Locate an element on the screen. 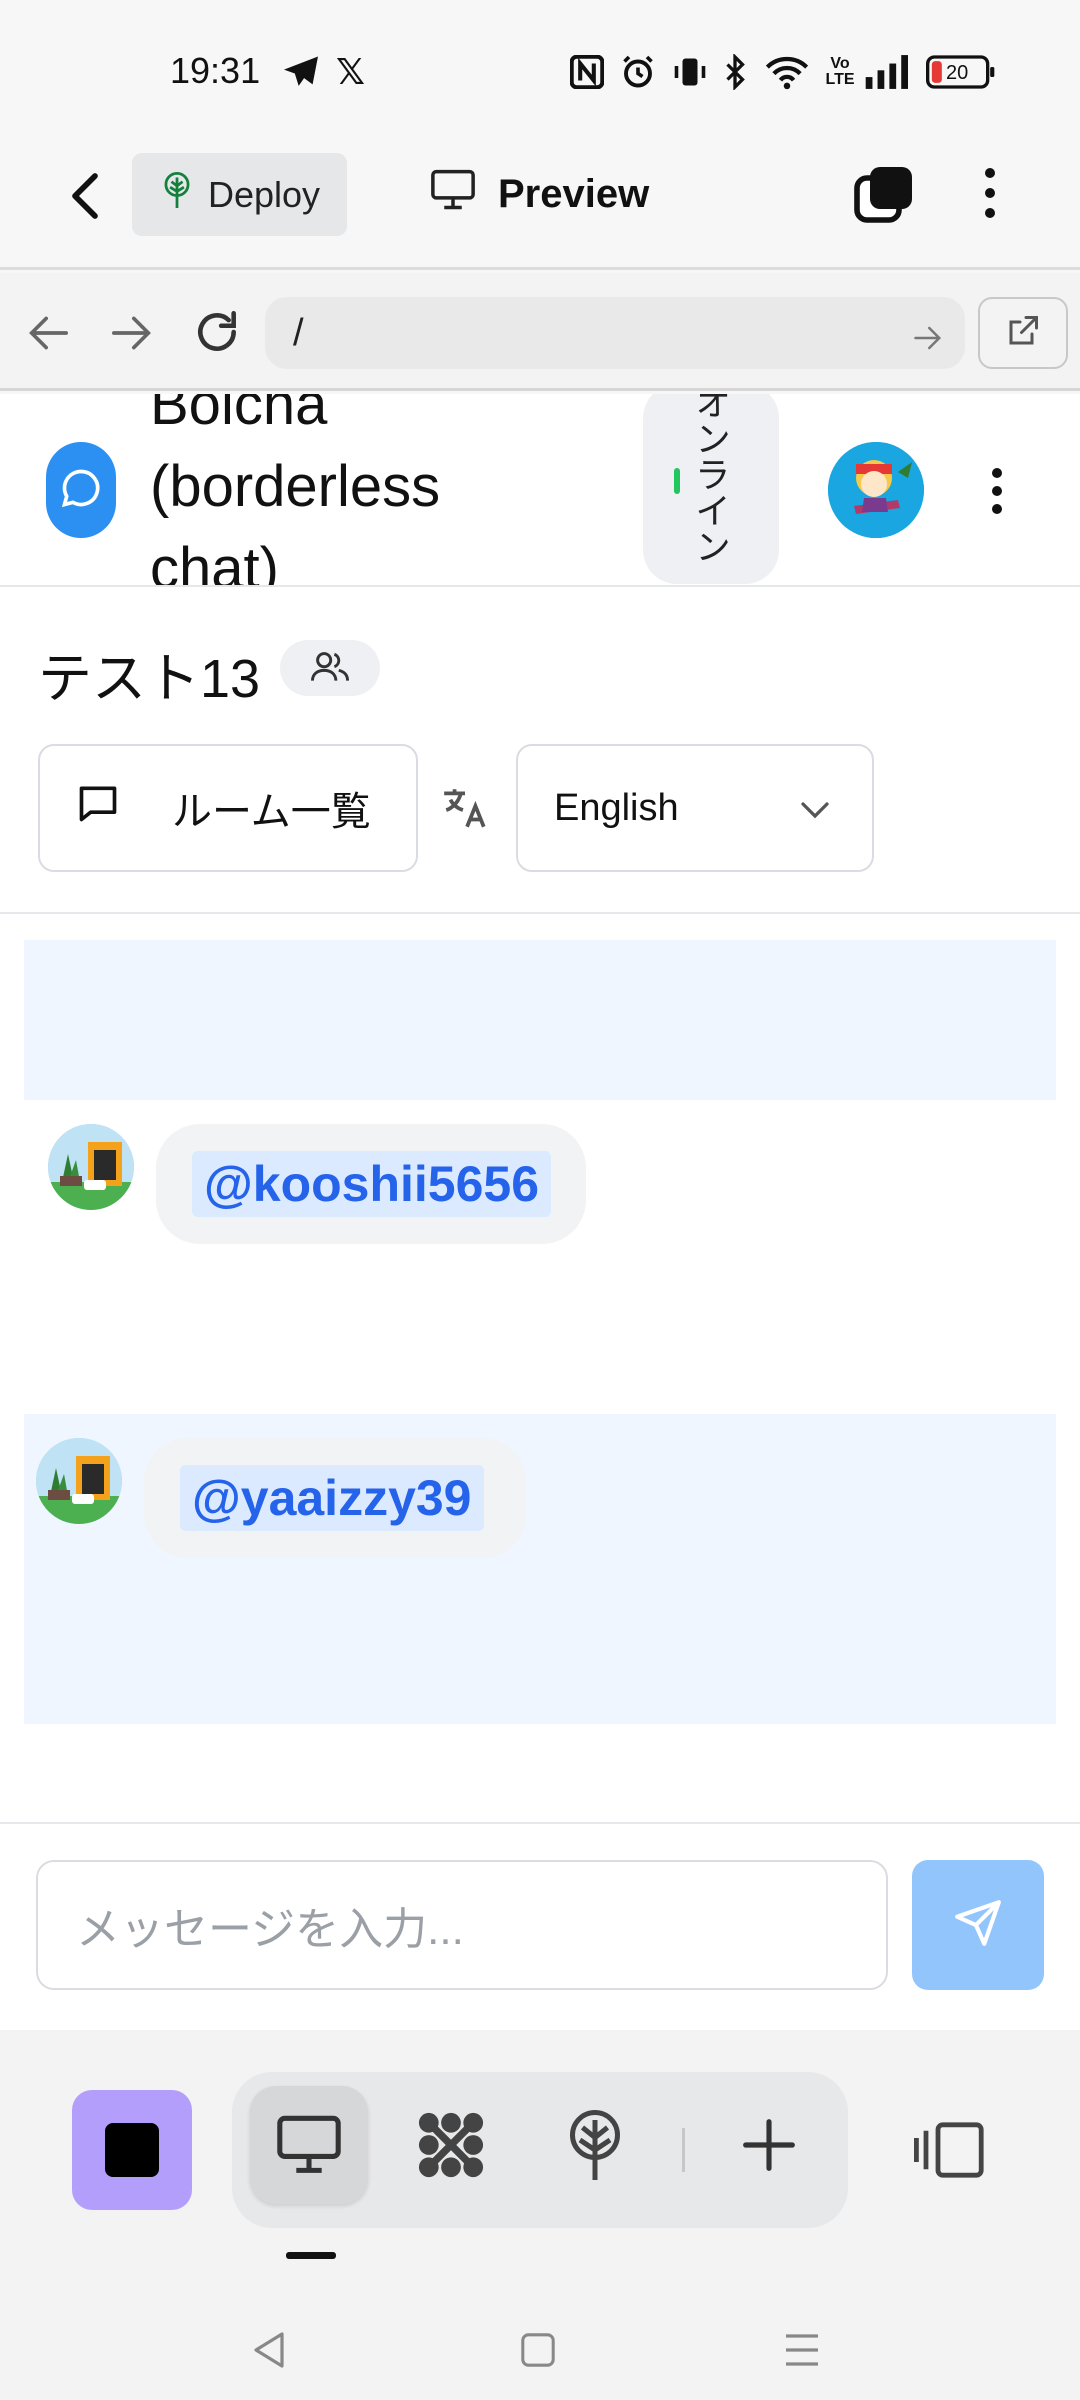 This screenshot has height=2400, width=1080. tabs-icon is located at coordinates (884, 195).